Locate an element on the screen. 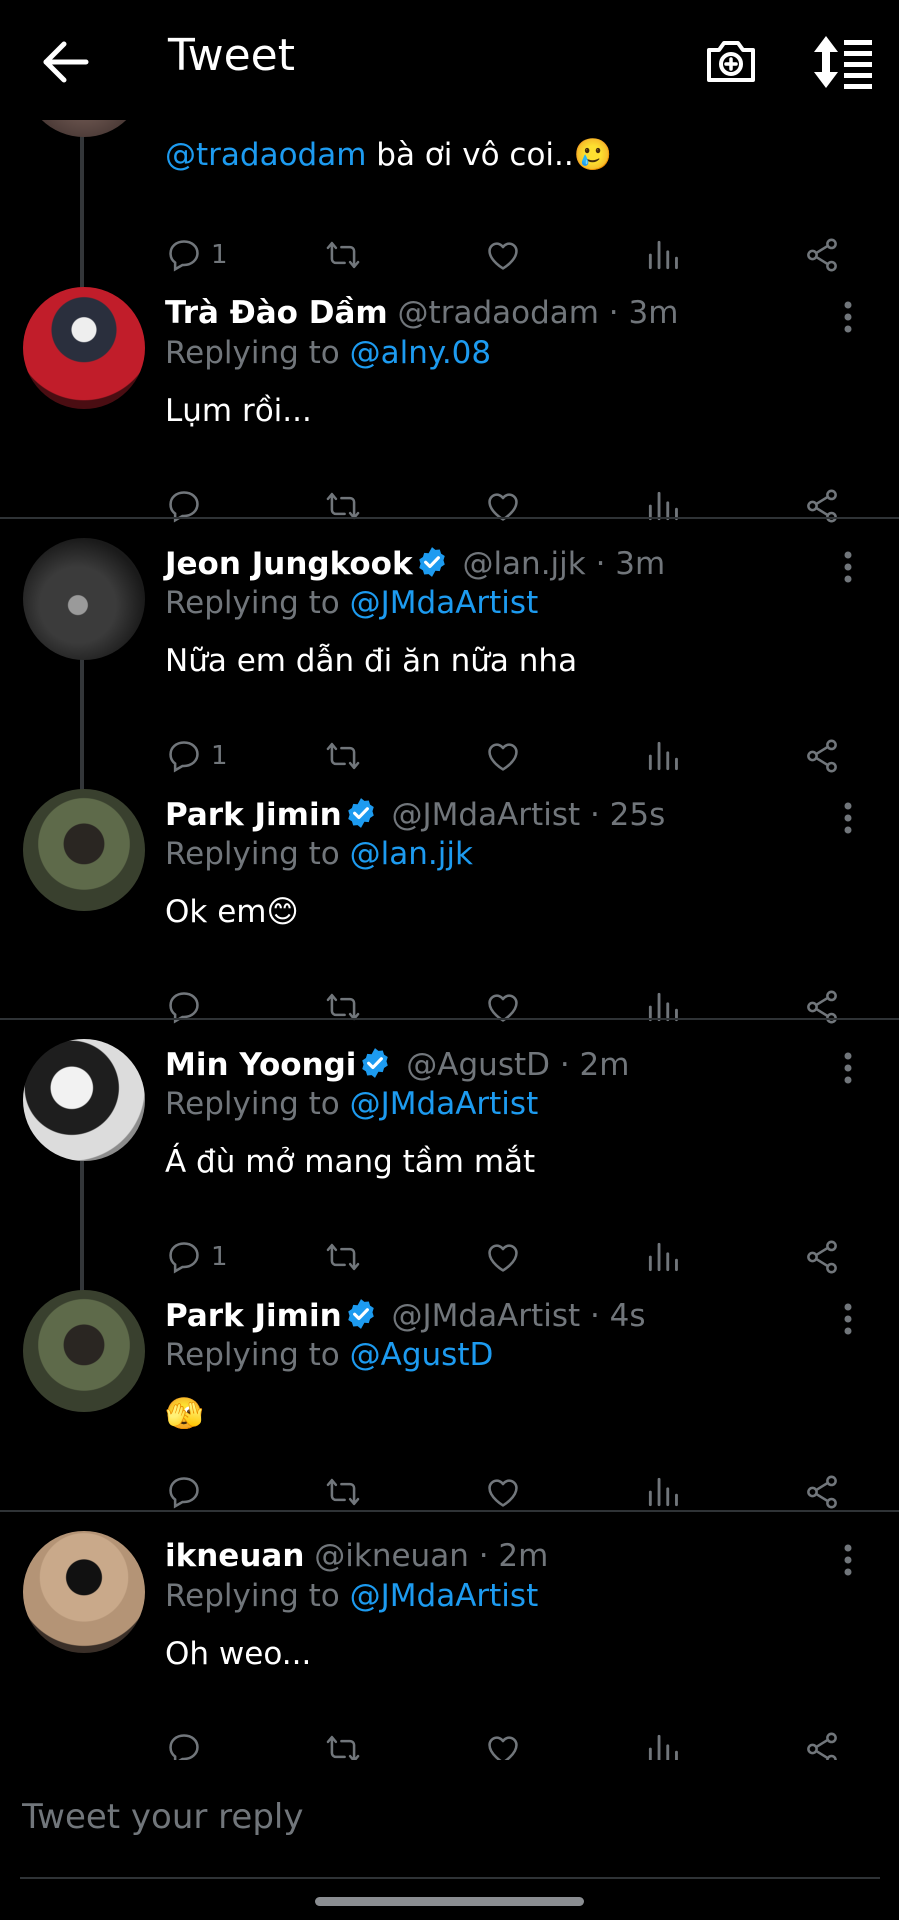 The width and height of the screenshot is (899, 1920). replying-to: Replying to @JMdaArtist is located at coordinates (352, 1104).